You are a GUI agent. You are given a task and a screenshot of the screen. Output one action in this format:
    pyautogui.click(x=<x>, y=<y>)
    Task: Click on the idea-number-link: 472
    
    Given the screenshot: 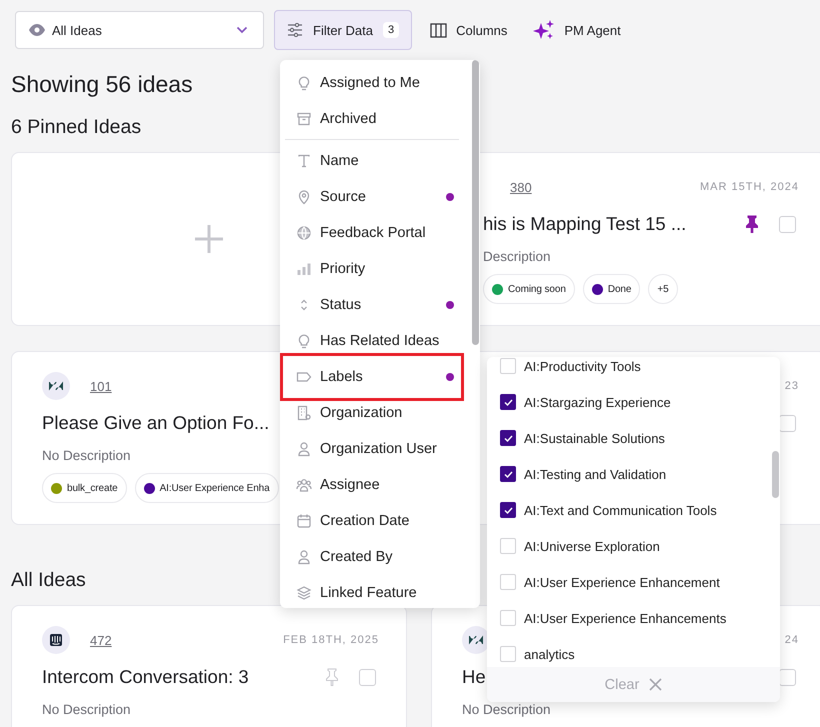 What is the action you would take?
    pyautogui.click(x=101, y=640)
    